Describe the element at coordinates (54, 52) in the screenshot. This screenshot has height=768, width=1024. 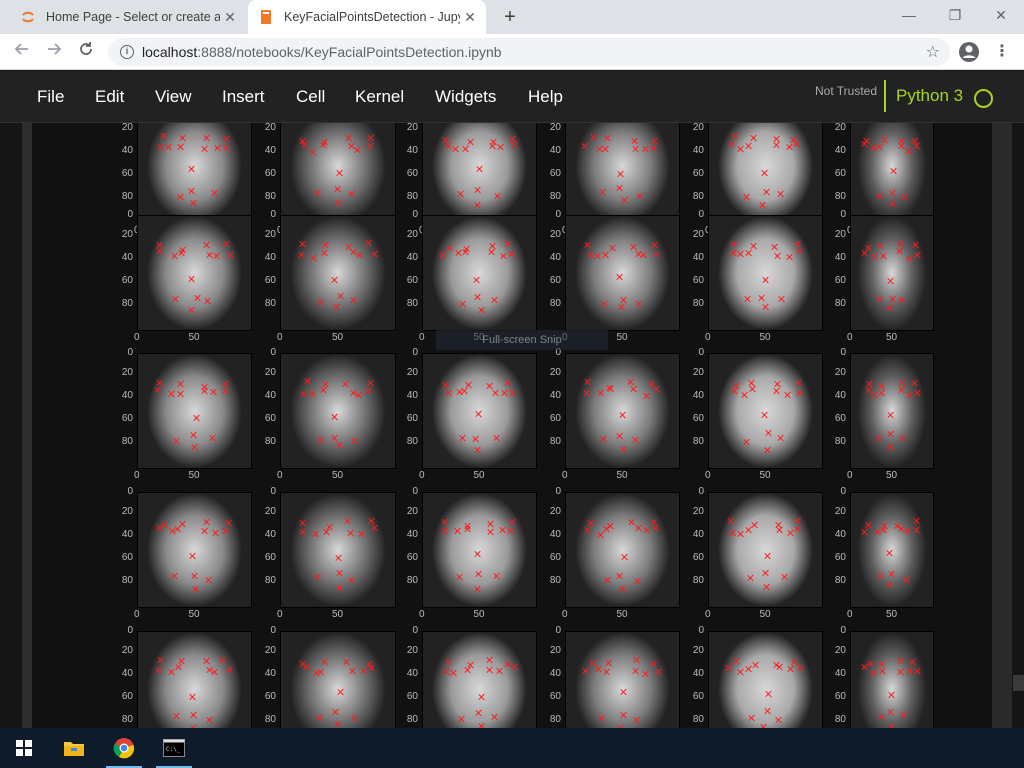
I see `forward-button` at that location.